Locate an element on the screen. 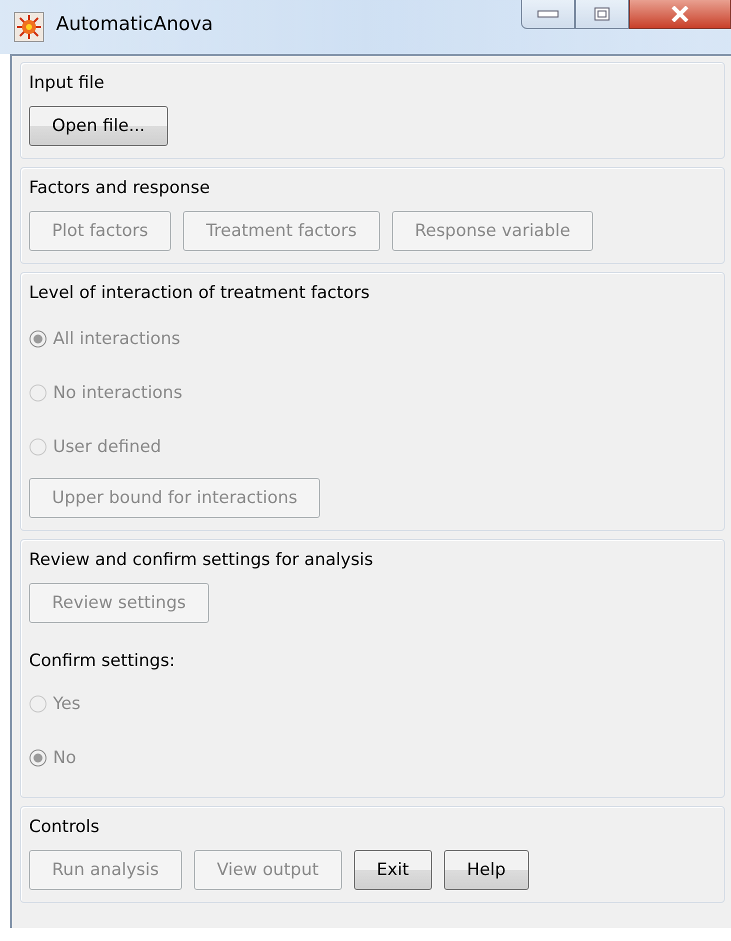 This screenshot has height=941, width=731. group-title: Level of interaction of treatment factors is located at coordinates (199, 293).